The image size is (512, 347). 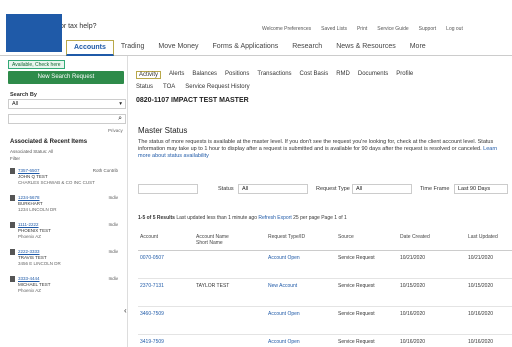 What do you see at coordinates (306, 218) in the screenshot?
I see `per-page-select: 25 per page` at bounding box center [306, 218].